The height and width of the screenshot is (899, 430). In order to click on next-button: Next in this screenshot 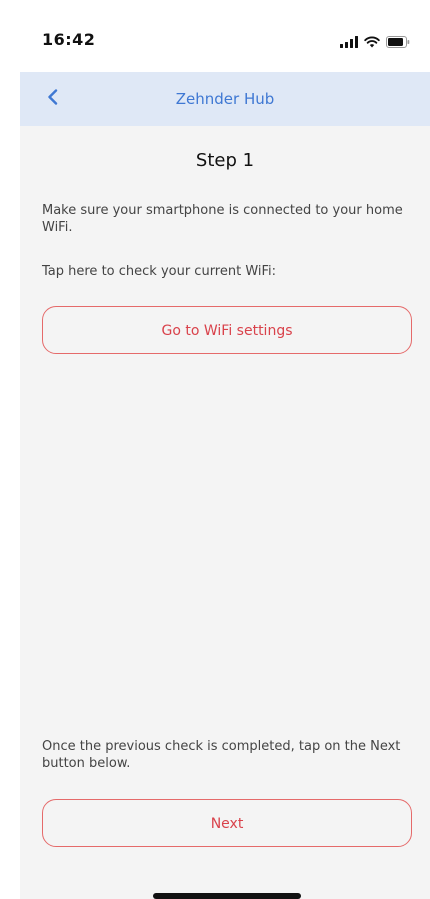, I will do `click(227, 823)`.